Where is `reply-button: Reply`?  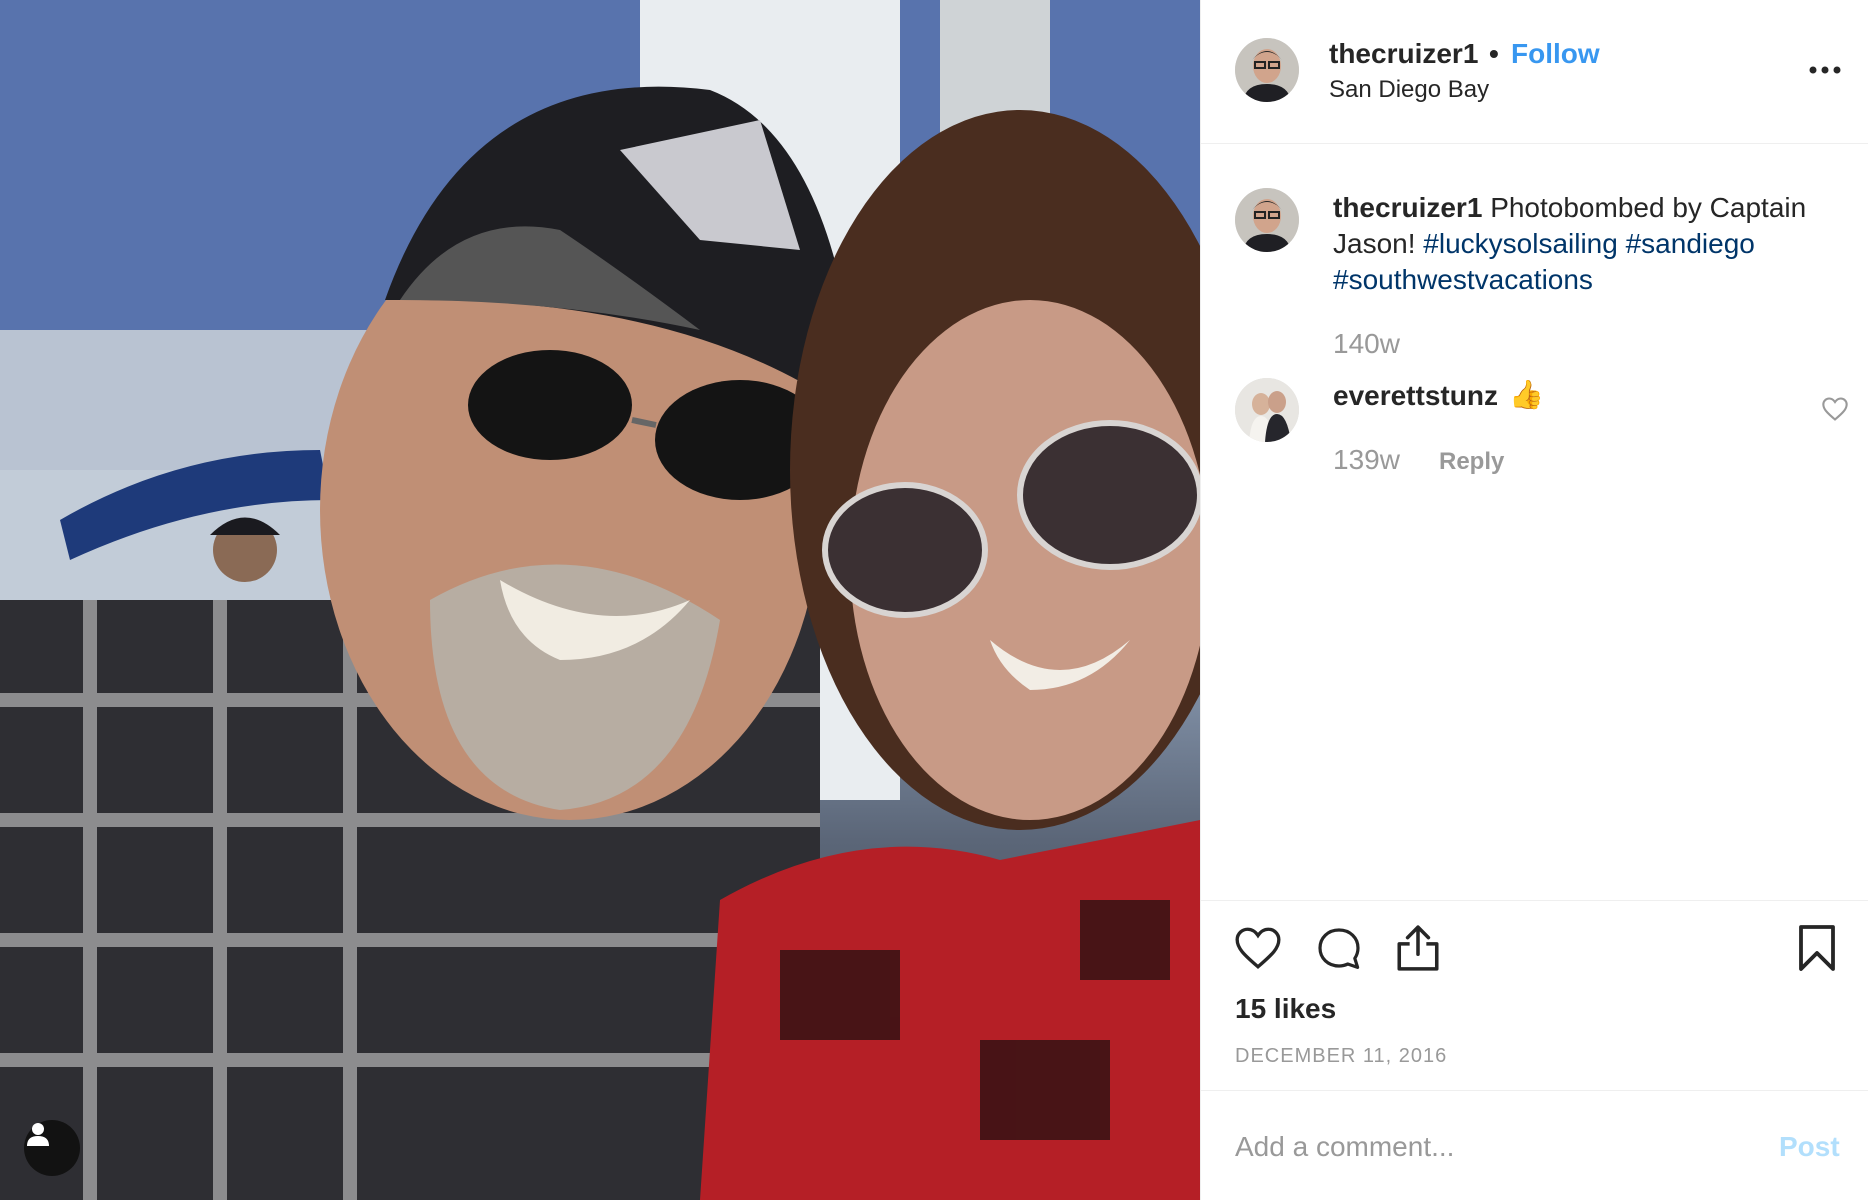 reply-button: Reply is located at coordinates (1471, 462).